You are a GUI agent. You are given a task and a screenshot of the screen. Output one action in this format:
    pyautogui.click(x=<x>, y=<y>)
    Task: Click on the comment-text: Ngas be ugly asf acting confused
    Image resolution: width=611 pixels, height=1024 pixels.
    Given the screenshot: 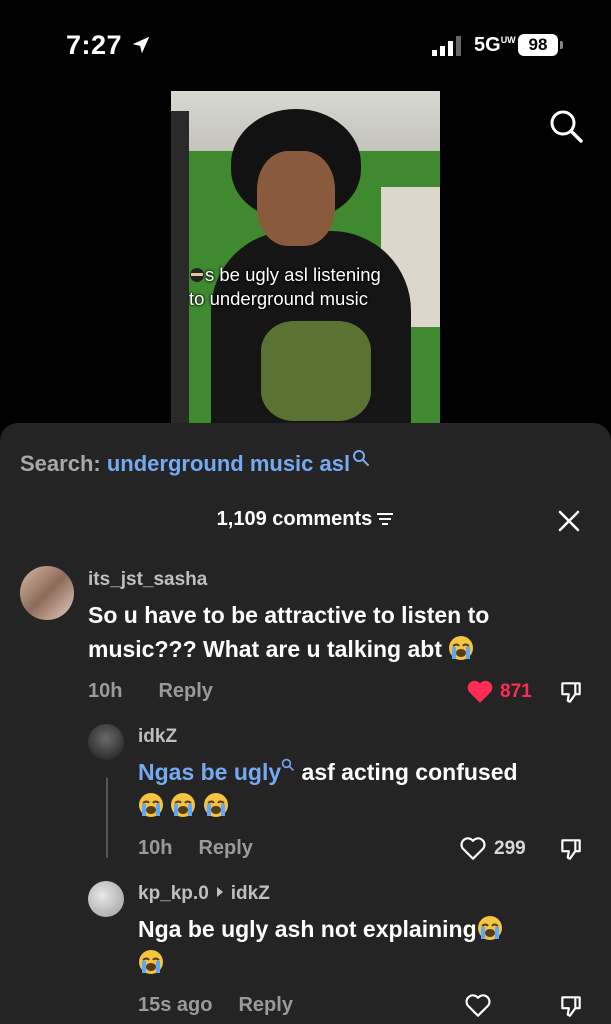 What is the action you would take?
    pyautogui.click(x=363, y=789)
    